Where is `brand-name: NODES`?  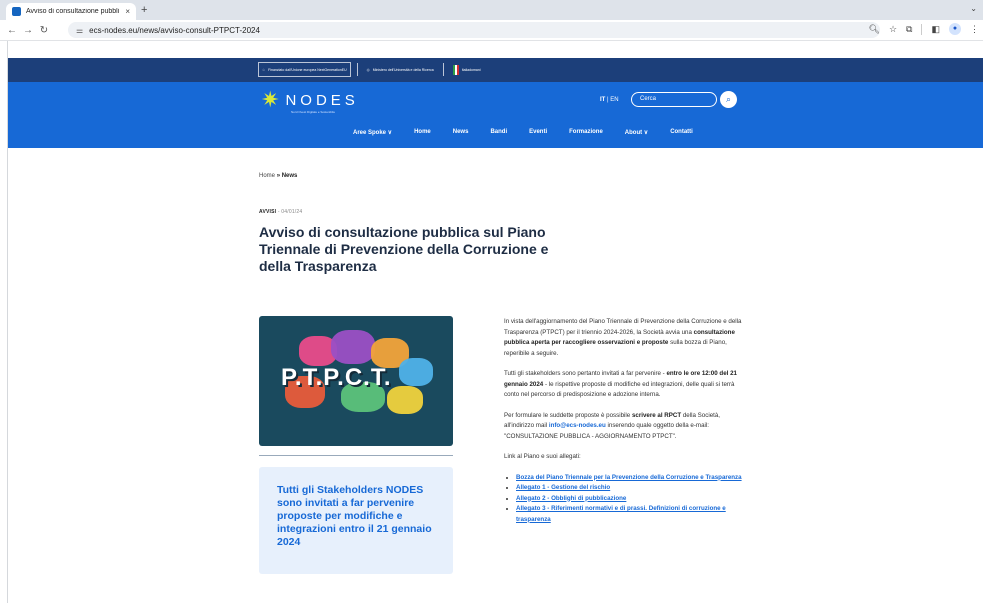 brand-name: NODES is located at coordinates (322, 100).